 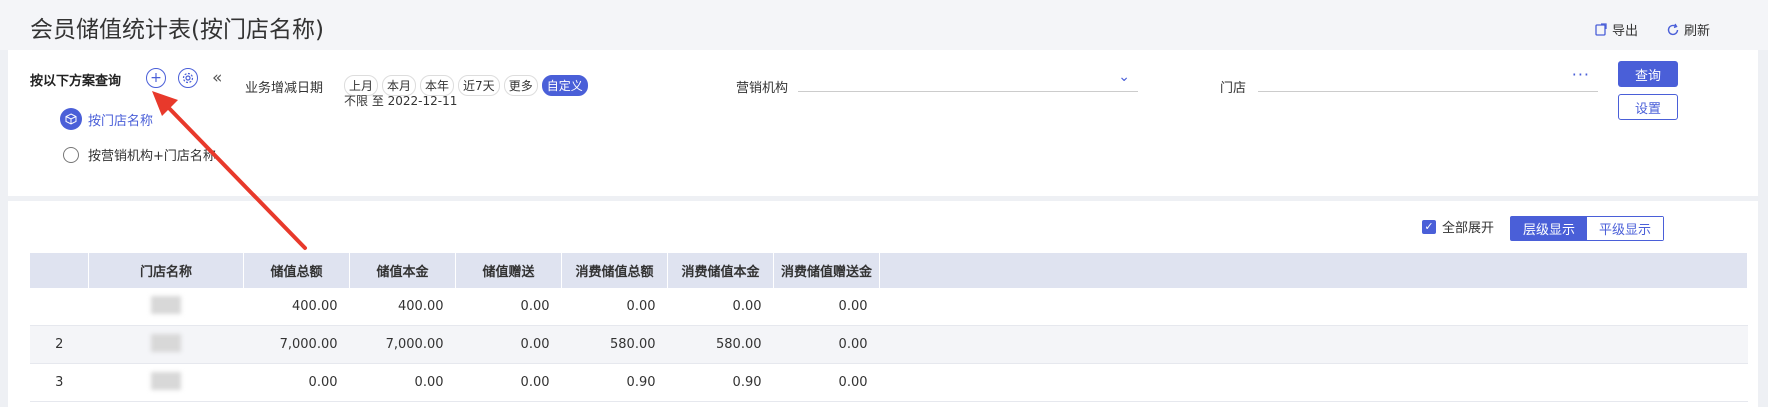 What do you see at coordinates (826, 270) in the screenshot?
I see `col-consume-gift: 消费储值赠送金` at bounding box center [826, 270].